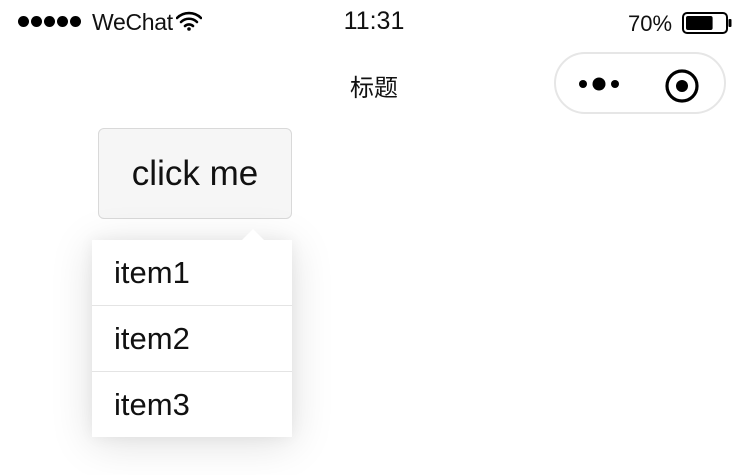  Describe the element at coordinates (650, 23) in the screenshot. I see `battery-percent: 70%` at that location.